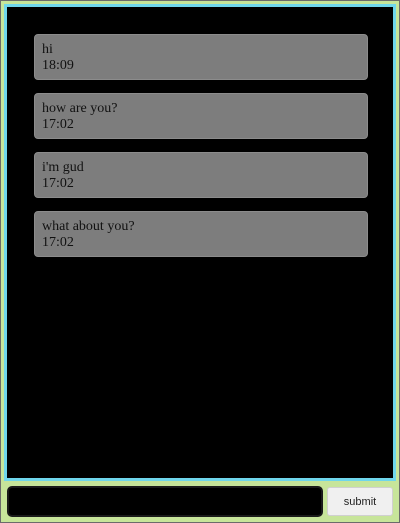  I want to click on message-text: i'm gud, so click(63, 167).